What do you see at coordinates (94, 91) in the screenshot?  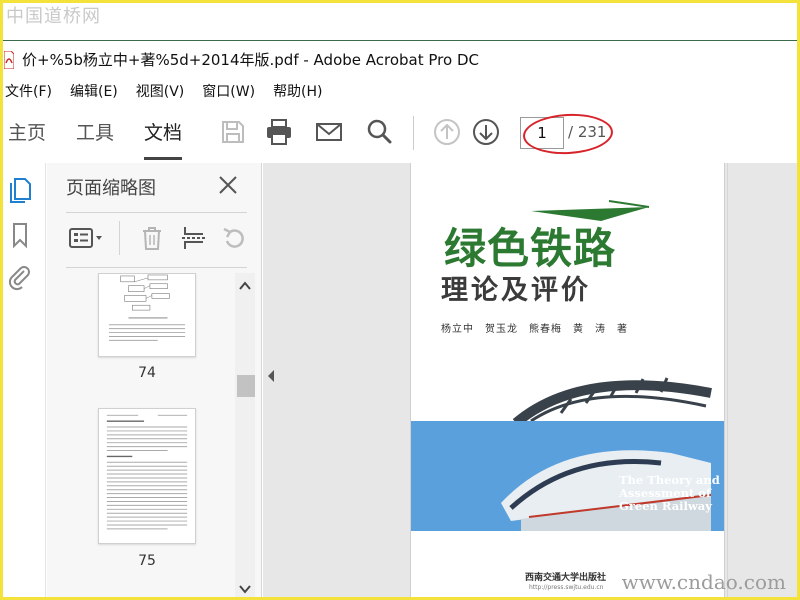 I see `menu-edit: 编辑(E)` at bounding box center [94, 91].